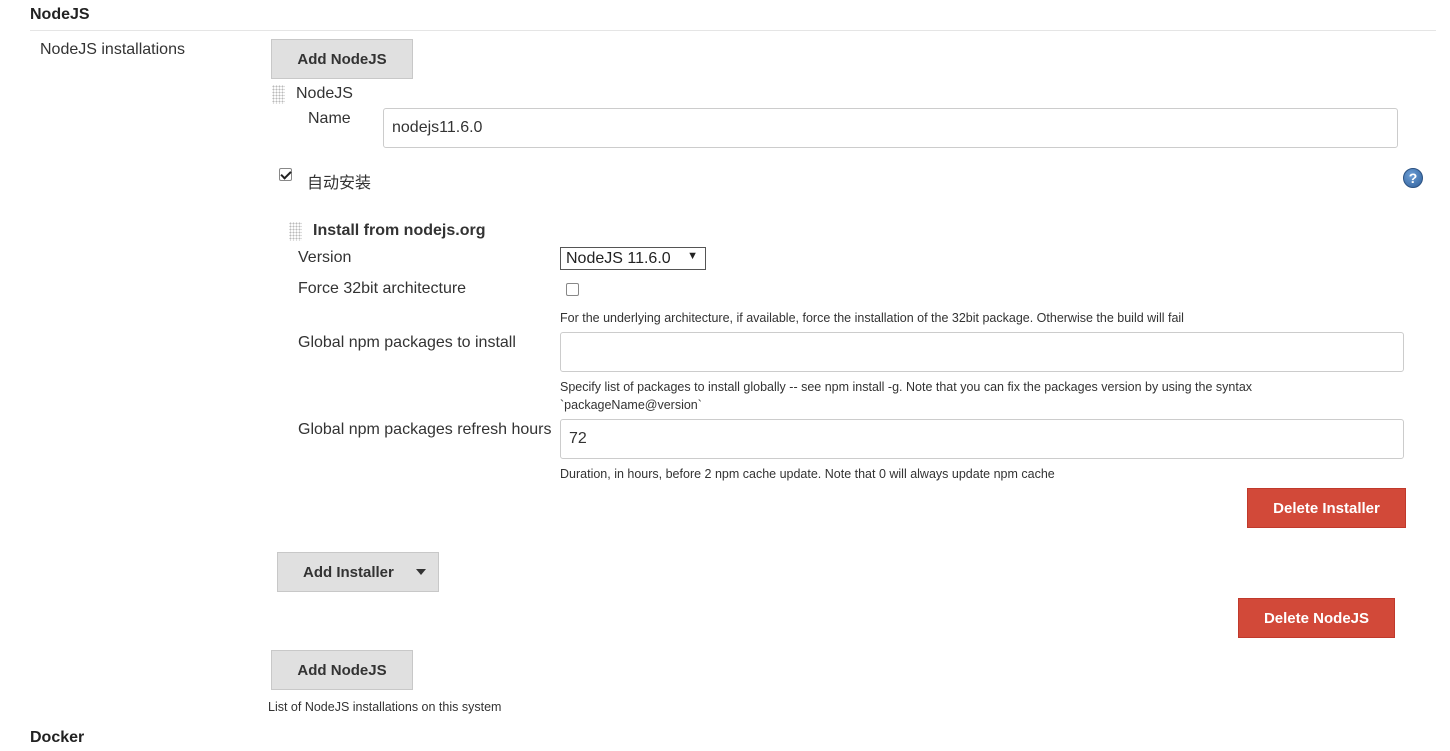 This screenshot has height=751, width=1450. What do you see at coordinates (890, 128) in the screenshot?
I see `name-input` at bounding box center [890, 128].